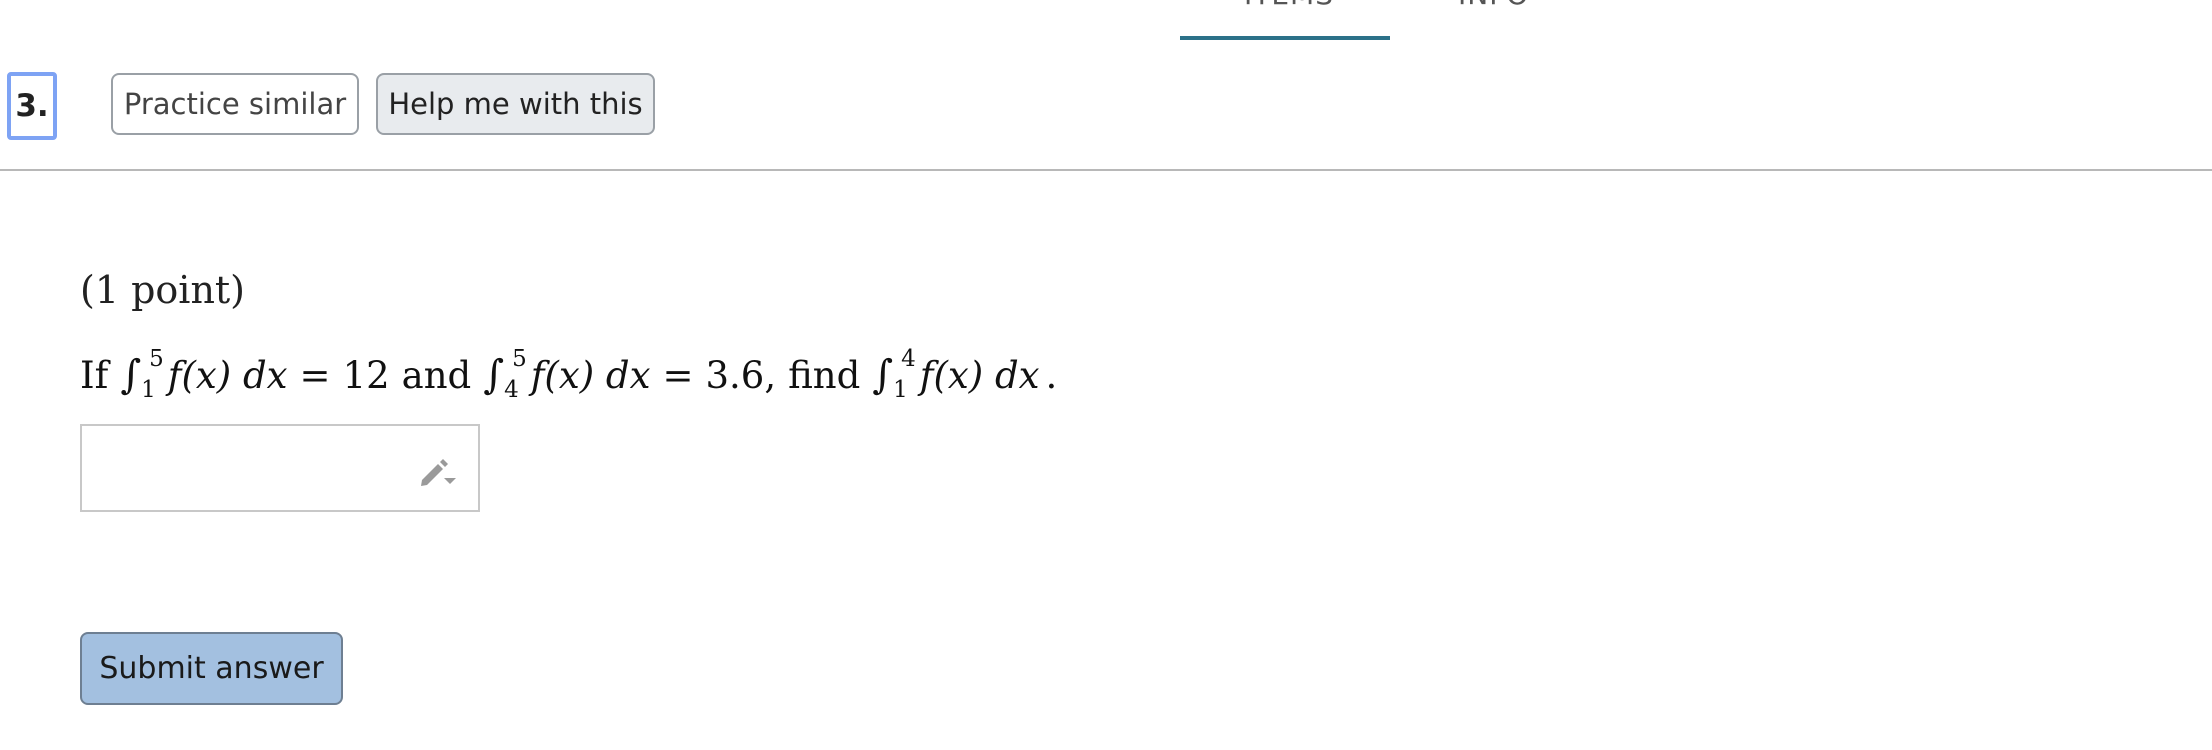  I want to click on integral-3-lower: 1, so click(900, 390).